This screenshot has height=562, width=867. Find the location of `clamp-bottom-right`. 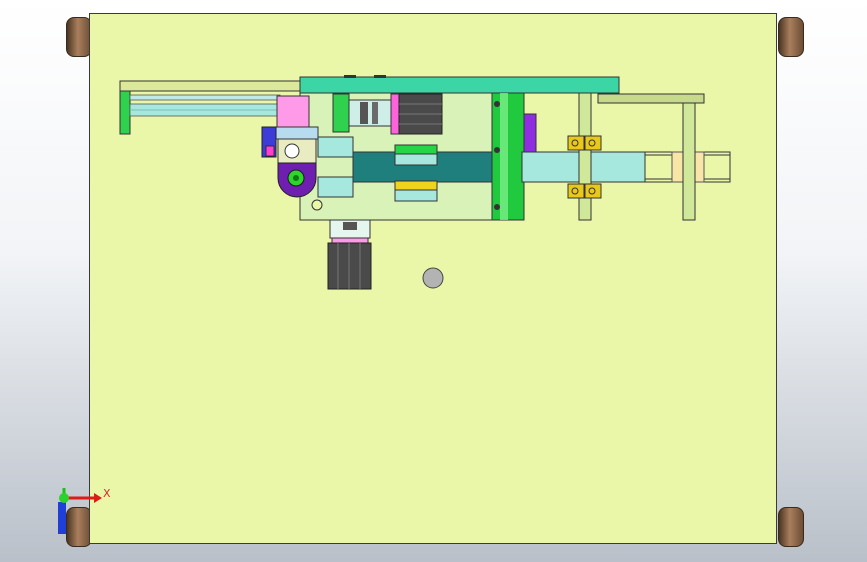

clamp-bottom-right is located at coordinates (593, 191).